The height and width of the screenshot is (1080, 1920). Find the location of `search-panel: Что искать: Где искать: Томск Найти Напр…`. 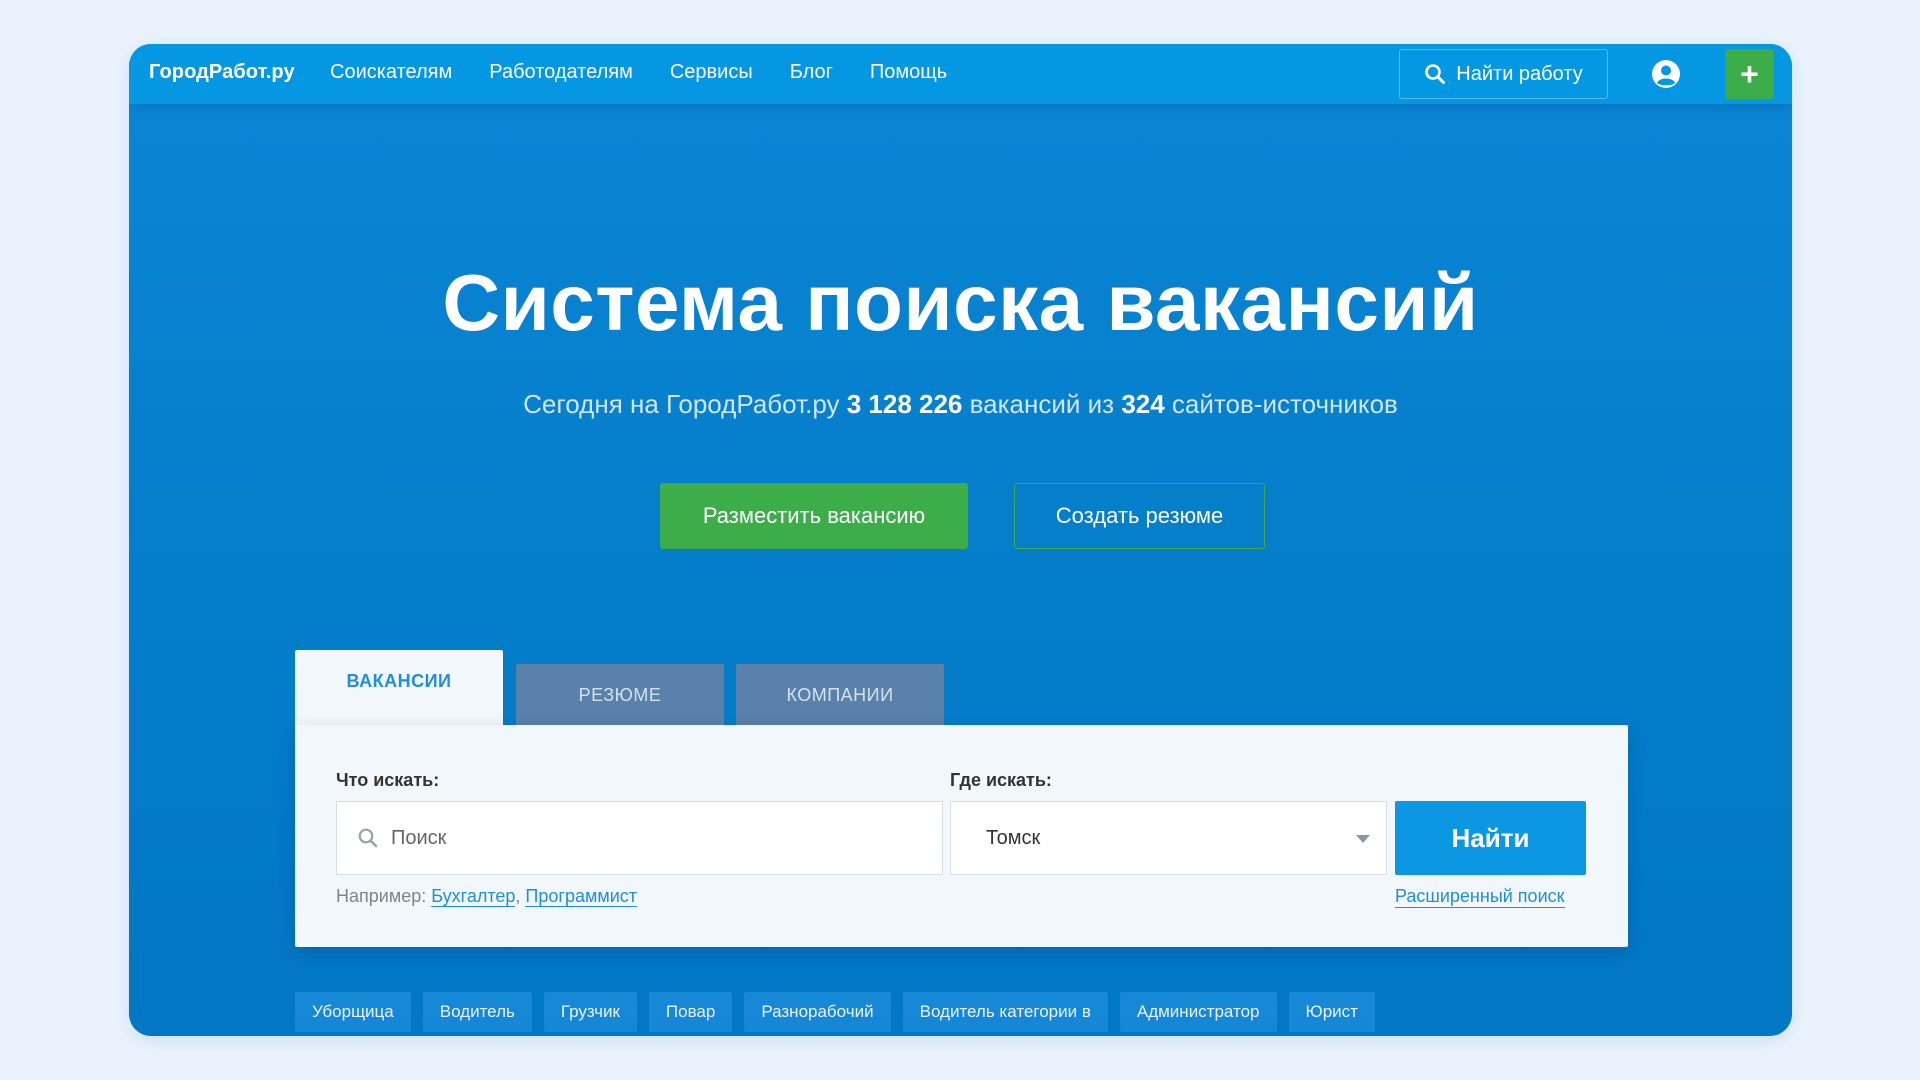

search-panel: Что искать: Где искать: Томск Найти Напр… is located at coordinates (961, 836).